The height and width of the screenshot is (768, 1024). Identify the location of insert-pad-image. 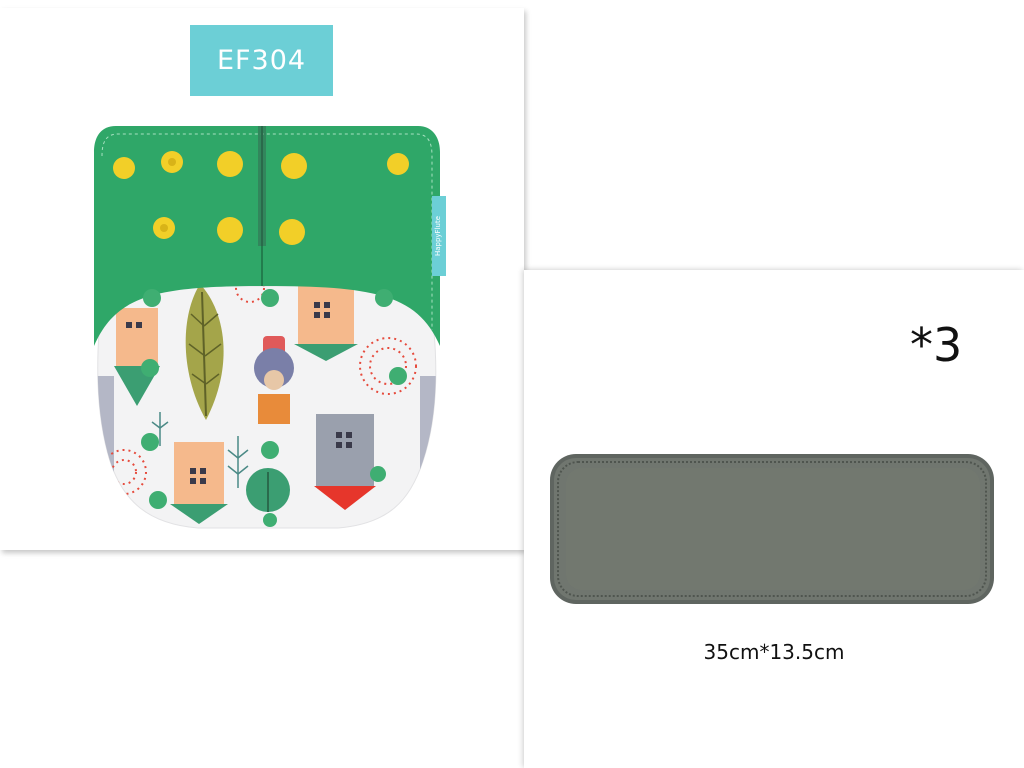
(772, 529).